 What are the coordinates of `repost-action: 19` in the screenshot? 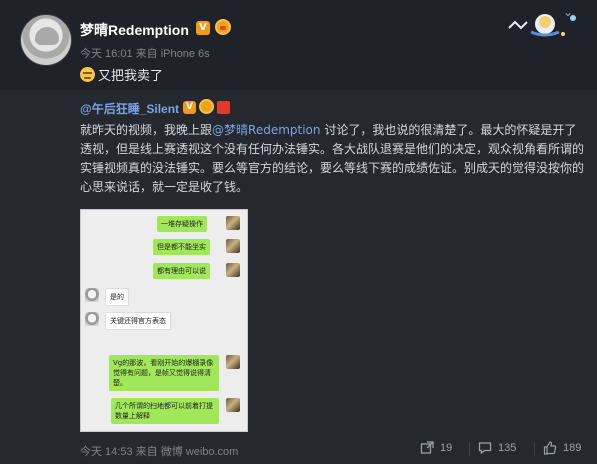 It's located at (436, 448).